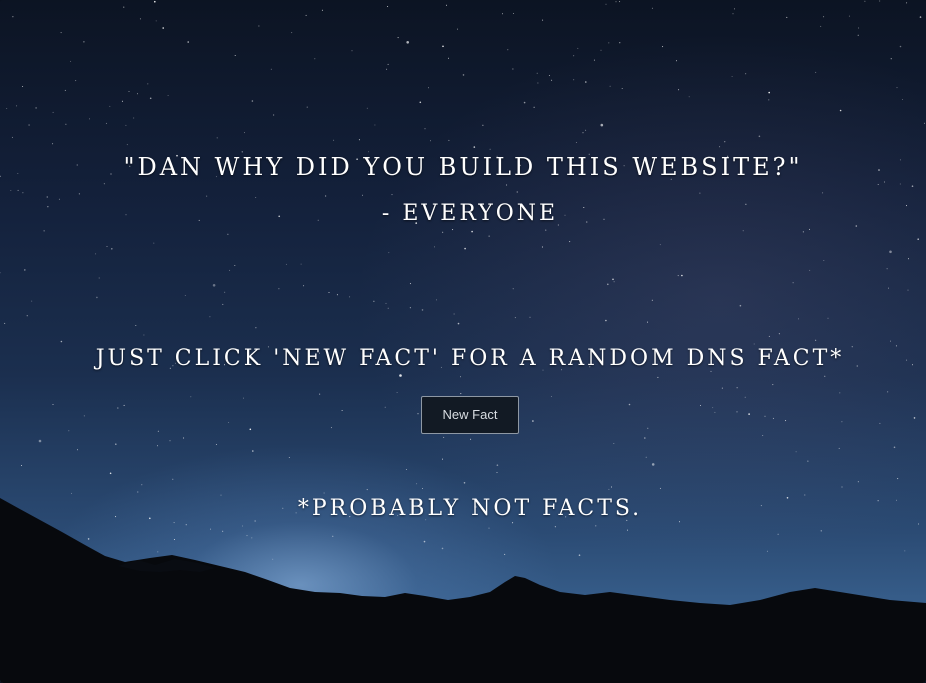  What do you see at coordinates (463, 167) in the screenshot?
I see `hero-quote: "Dan why did you build this website?"` at bounding box center [463, 167].